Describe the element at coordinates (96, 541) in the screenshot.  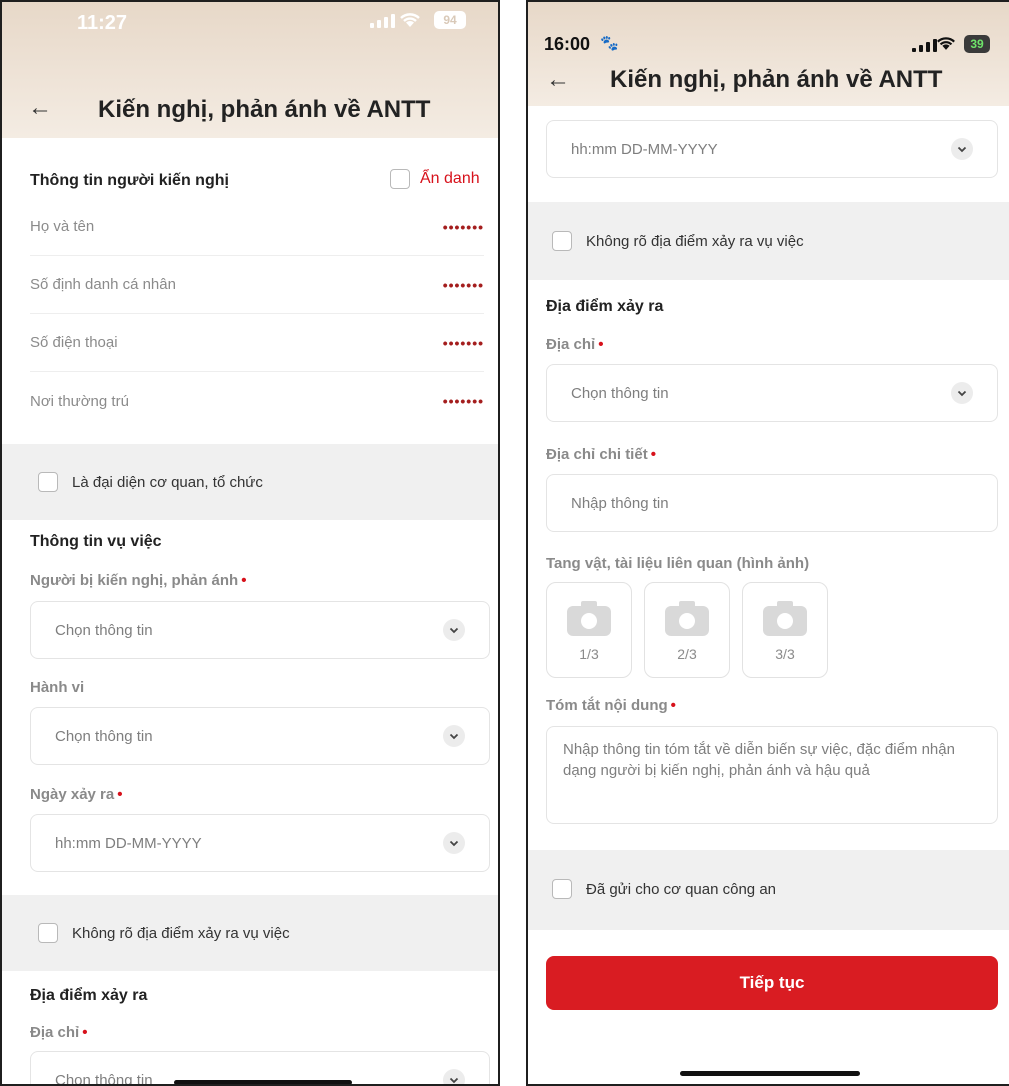
I see `case-section-title: Thông tin vụ việc` at that location.